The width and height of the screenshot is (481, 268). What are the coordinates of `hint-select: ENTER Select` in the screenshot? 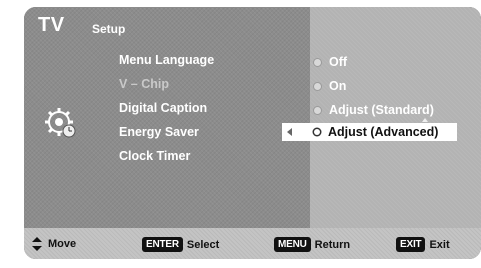 It's located at (180, 244).